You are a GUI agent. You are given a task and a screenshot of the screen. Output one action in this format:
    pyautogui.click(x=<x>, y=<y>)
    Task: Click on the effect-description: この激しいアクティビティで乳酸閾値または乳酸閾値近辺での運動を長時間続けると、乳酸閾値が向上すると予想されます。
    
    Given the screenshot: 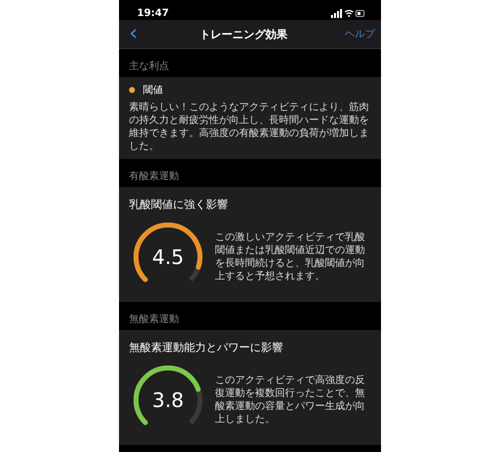 What is the action you would take?
    pyautogui.click(x=290, y=257)
    